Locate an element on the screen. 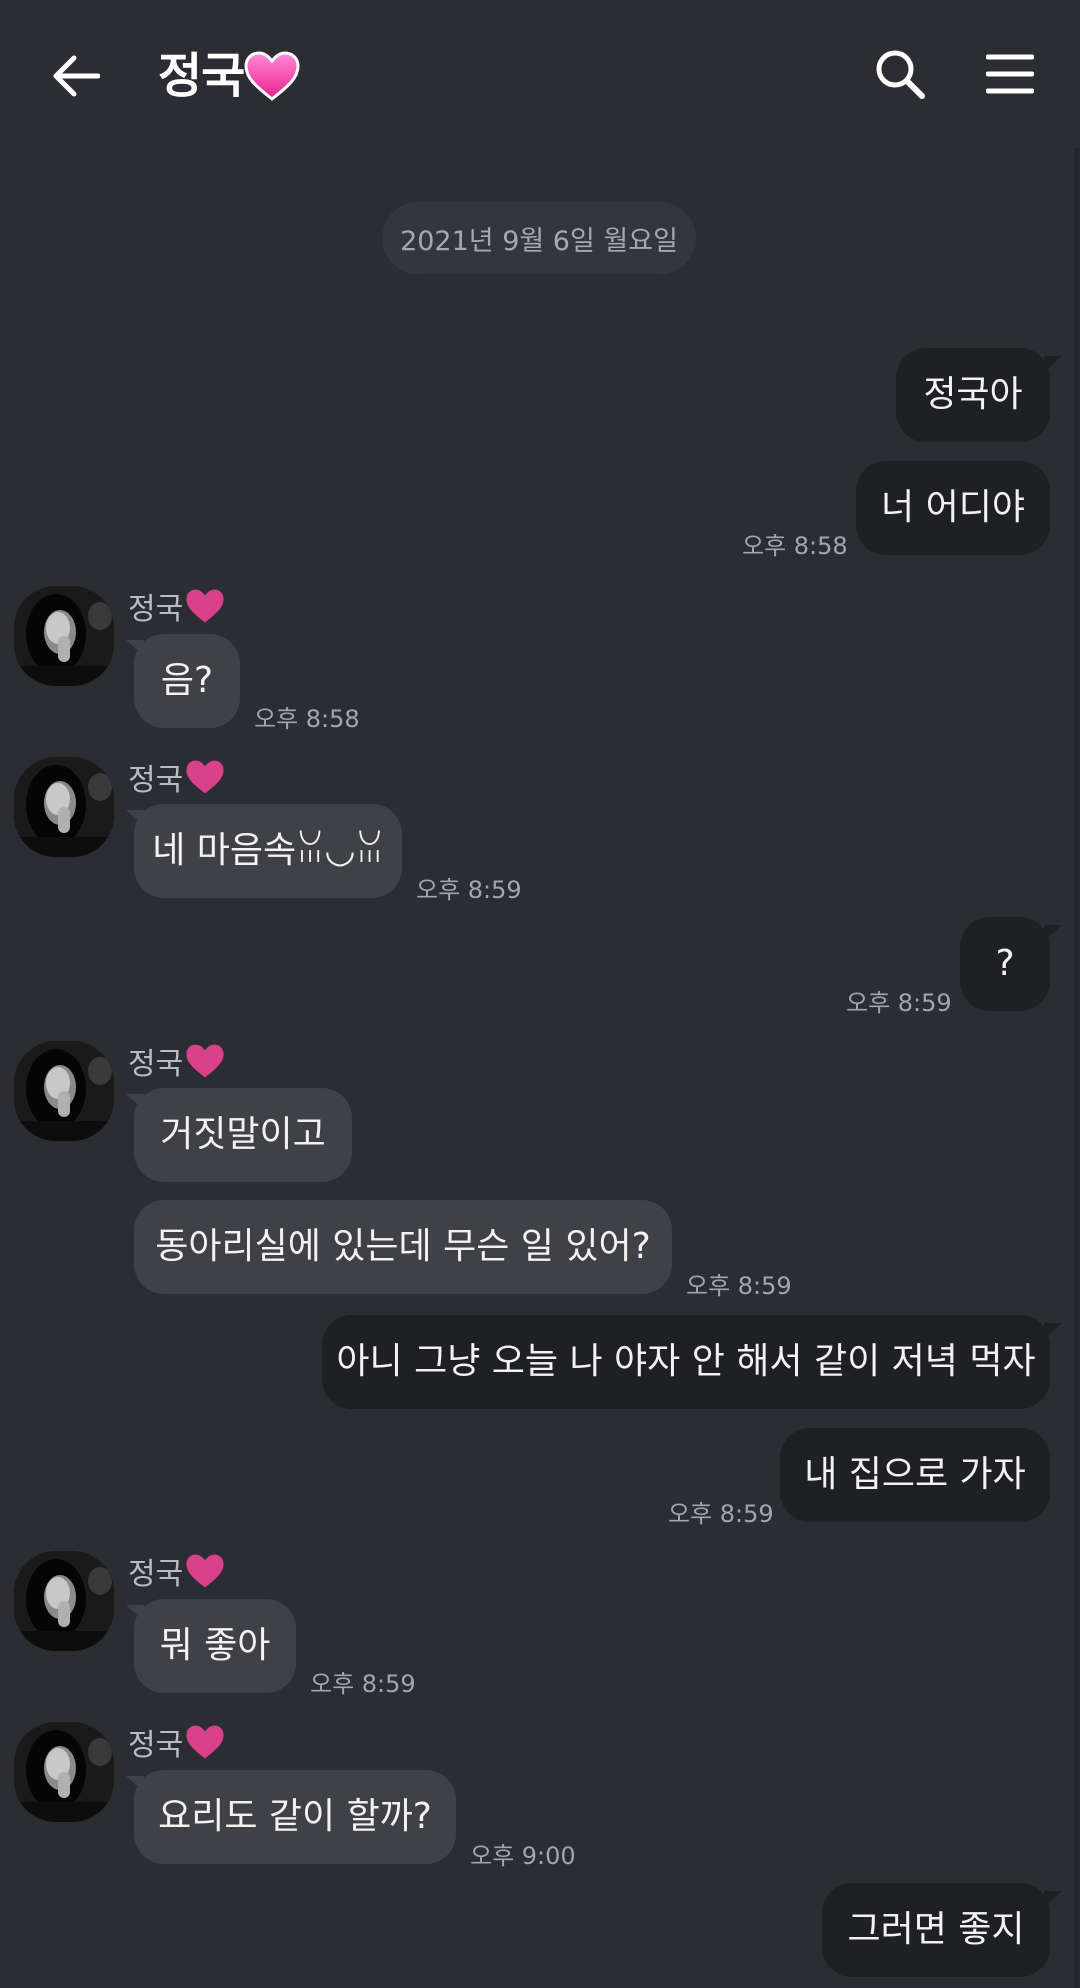 The width and height of the screenshot is (1080, 1988). my-message-bubble: 정국아 is located at coordinates (973, 395).